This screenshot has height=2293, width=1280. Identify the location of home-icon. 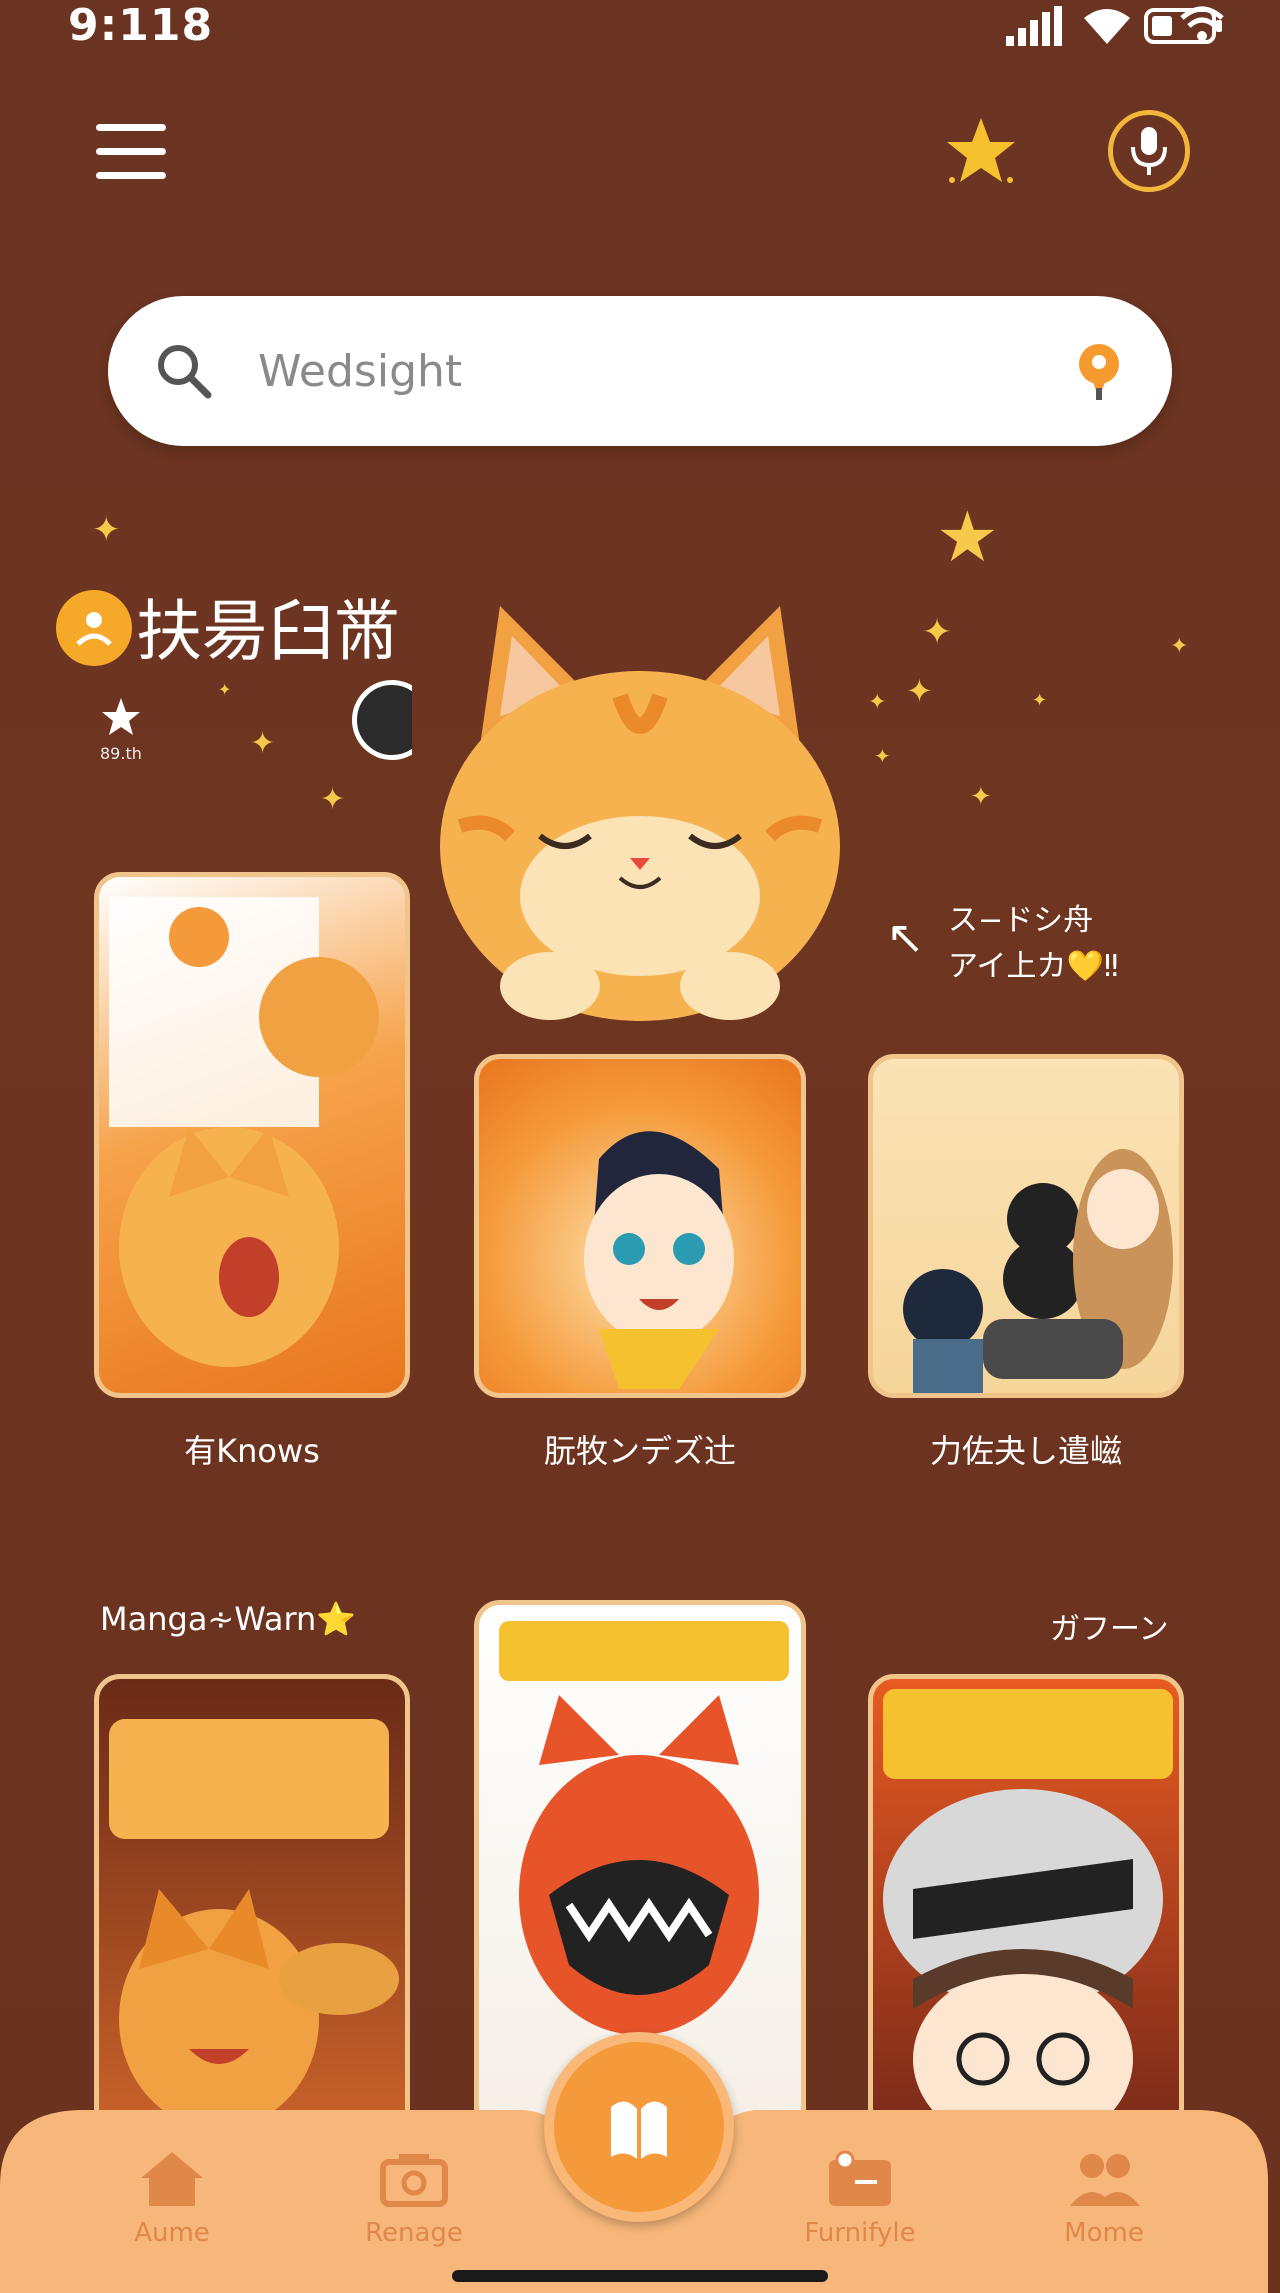
(172, 2179).